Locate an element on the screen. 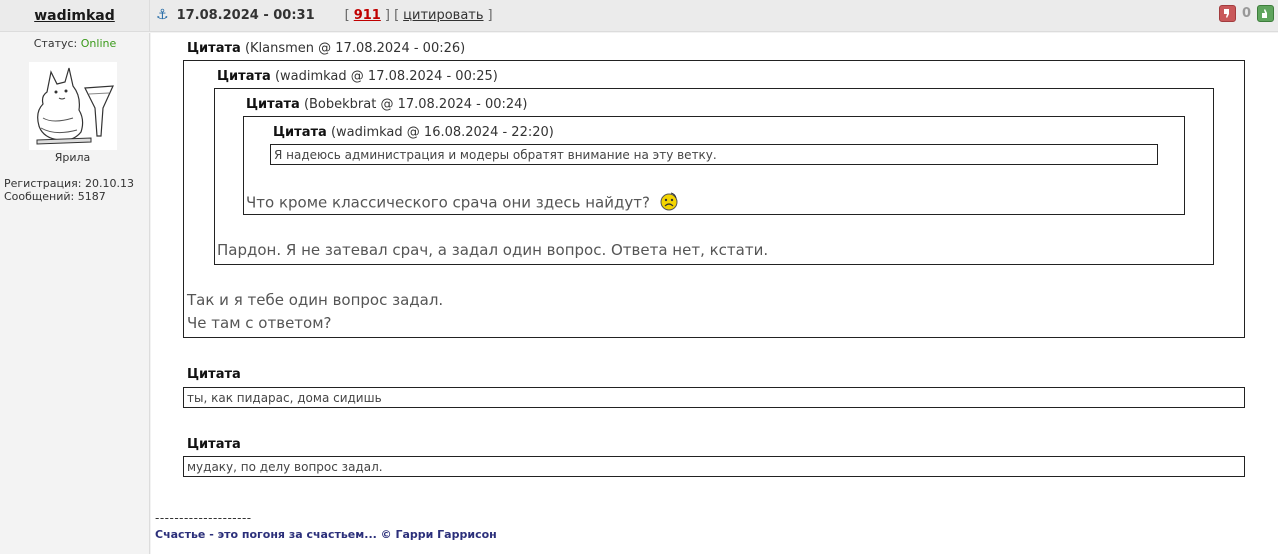  quote-meta: (wadimkad @ 17.08.2024 - 00:25) is located at coordinates (386, 76).